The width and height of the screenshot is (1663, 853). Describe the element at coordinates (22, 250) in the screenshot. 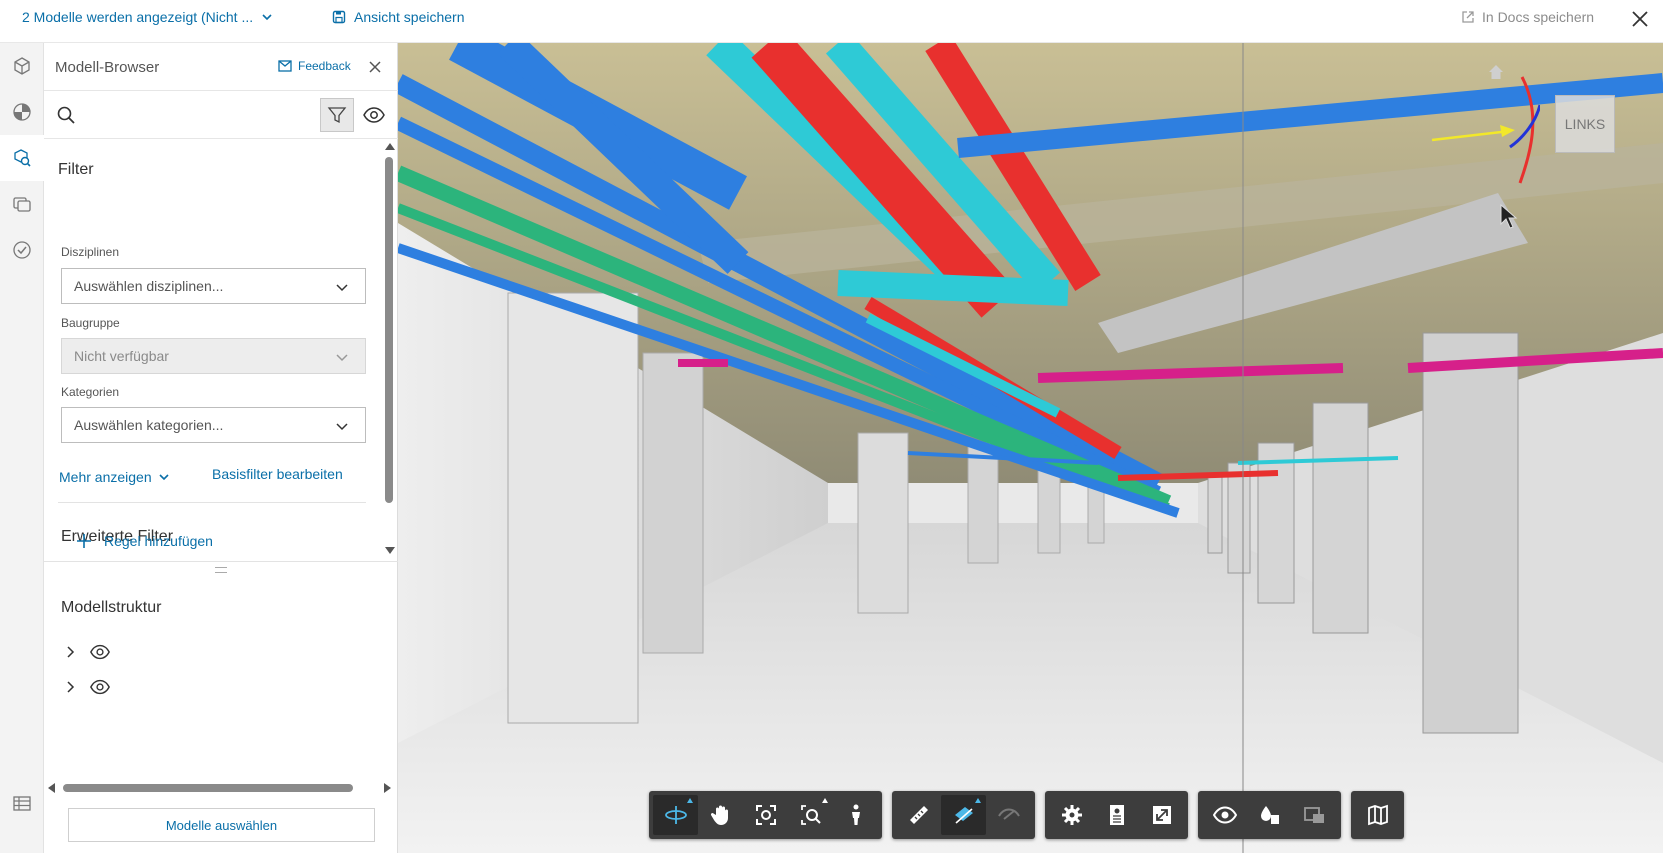

I see `rail-issues-button` at that location.